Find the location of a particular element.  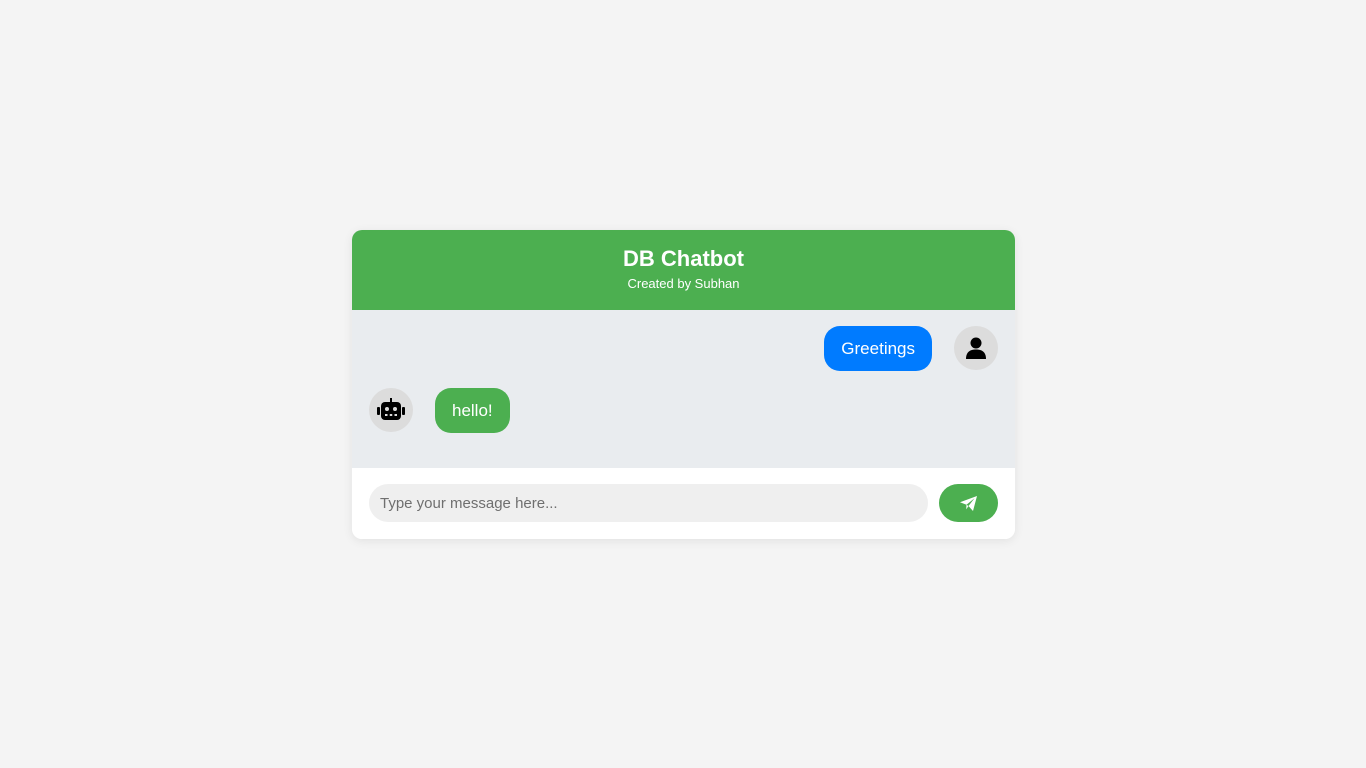

chat-header: DB Chatbot Created by Subhan is located at coordinates (683, 270).